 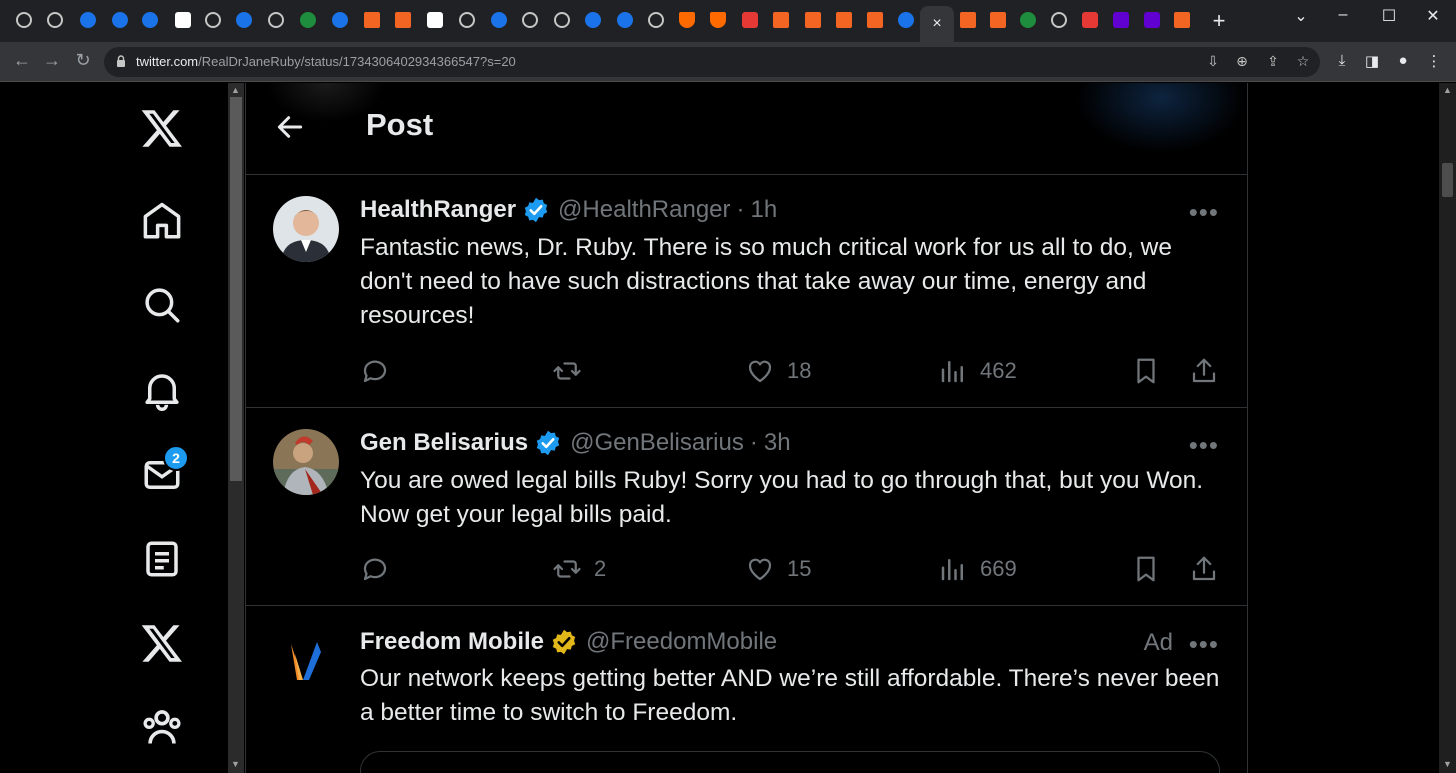 I want to click on tab-search-chevron-icon: ⌄, so click(x=1301, y=16).